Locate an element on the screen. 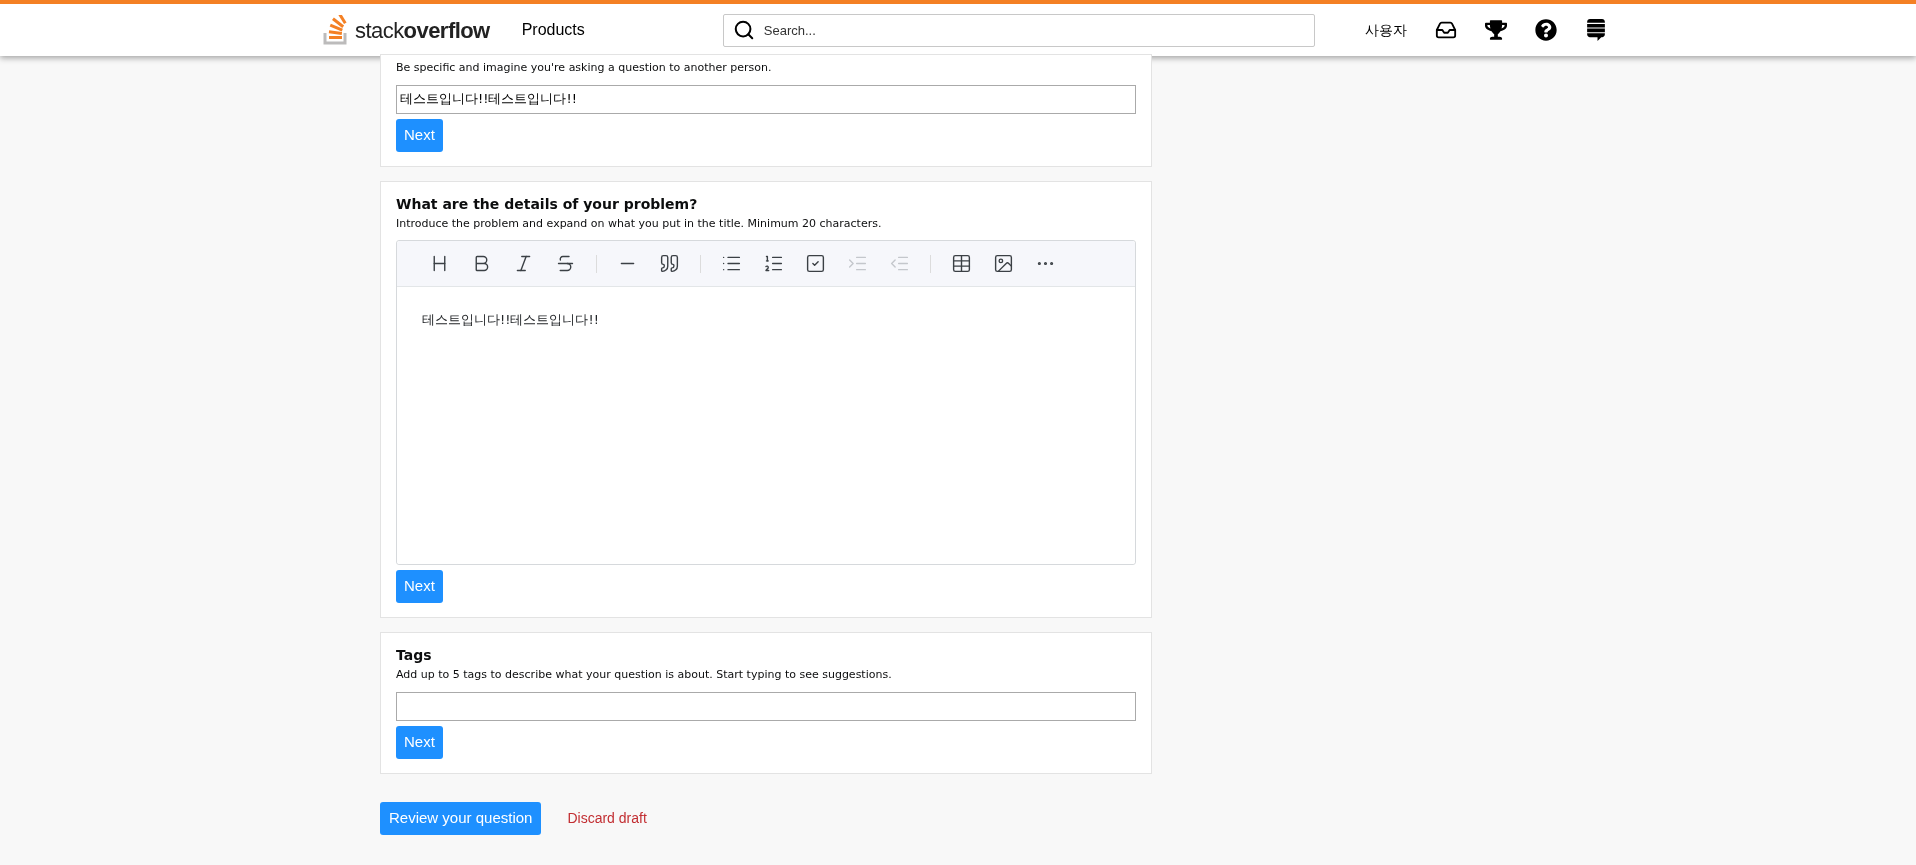  title-field: 테스트입니다!!테스트입니다!! is located at coordinates (766, 99).